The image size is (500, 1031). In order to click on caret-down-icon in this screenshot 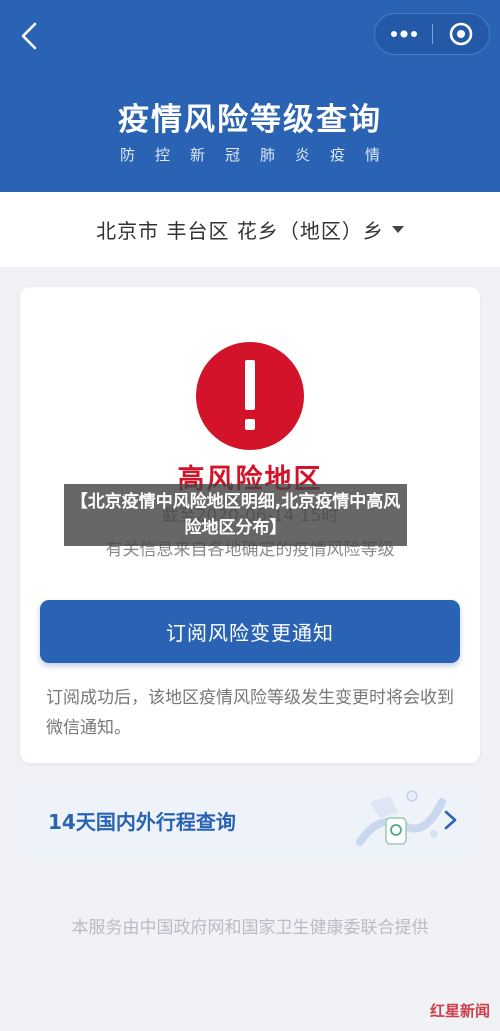, I will do `click(397, 229)`.